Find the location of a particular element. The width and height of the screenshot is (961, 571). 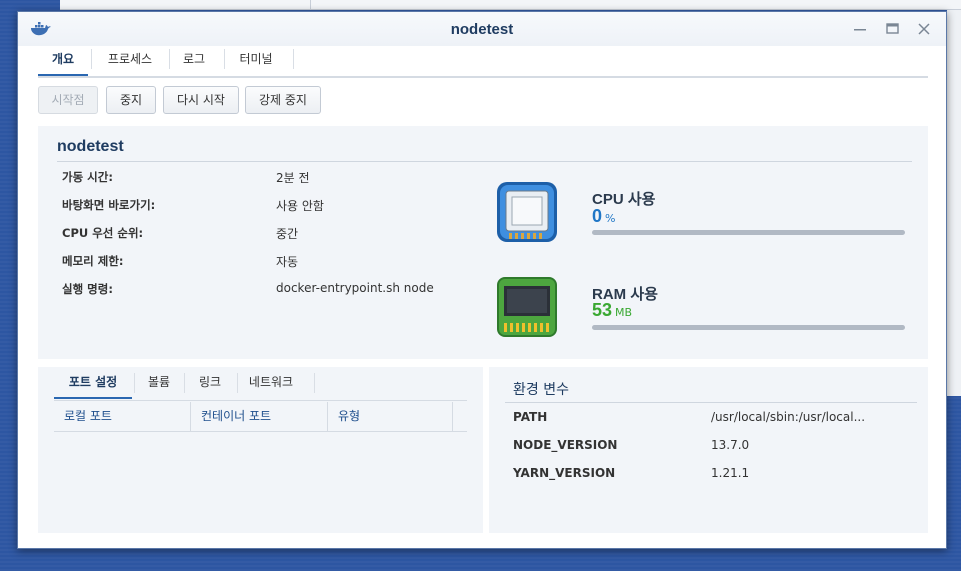

window-title: nodetest is located at coordinates (482, 29).